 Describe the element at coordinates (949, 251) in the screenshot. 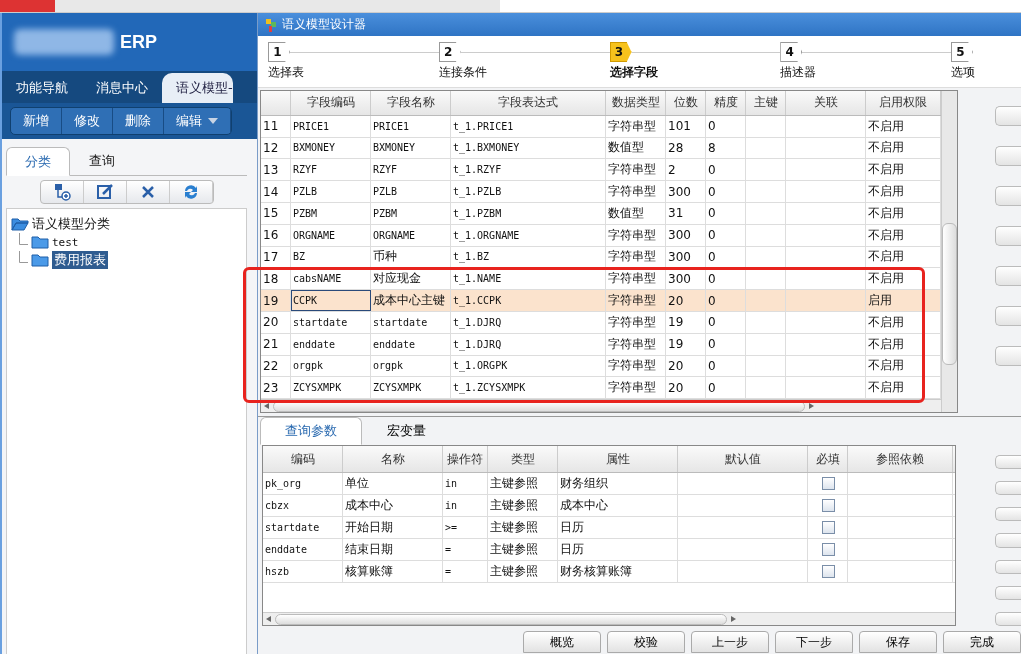

I see `vertical-scrollbar` at that location.